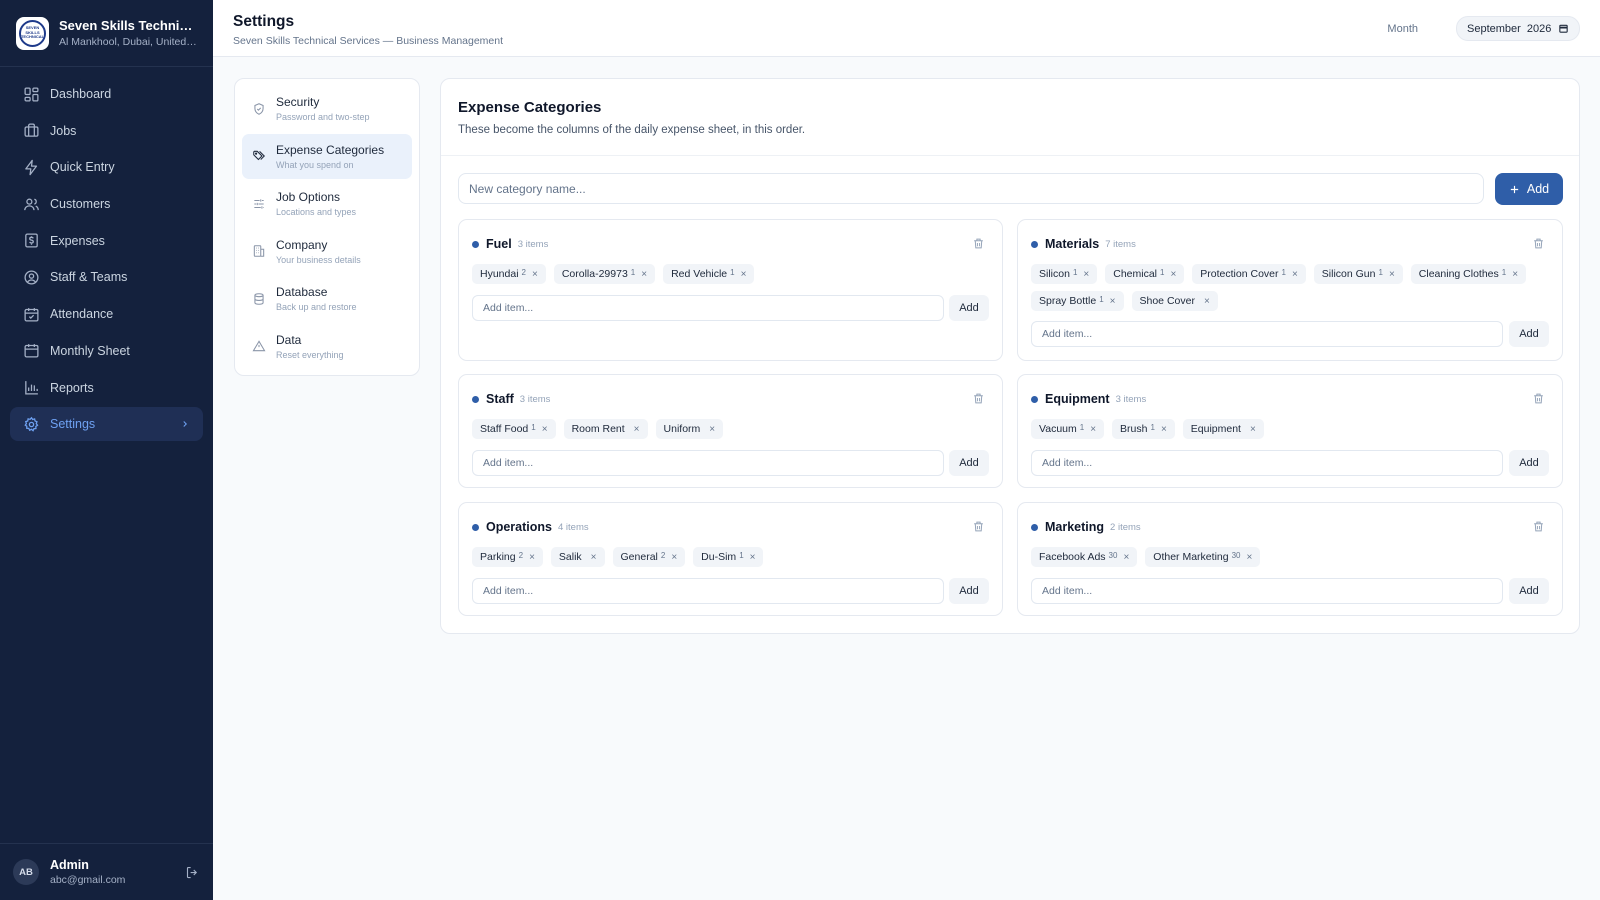 This screenshot has width=1600, height=900. What do you see at coordinates (1529, 189) in the screenshot?
I see `add-category-button: Add` at bounding box center [1529, 189].